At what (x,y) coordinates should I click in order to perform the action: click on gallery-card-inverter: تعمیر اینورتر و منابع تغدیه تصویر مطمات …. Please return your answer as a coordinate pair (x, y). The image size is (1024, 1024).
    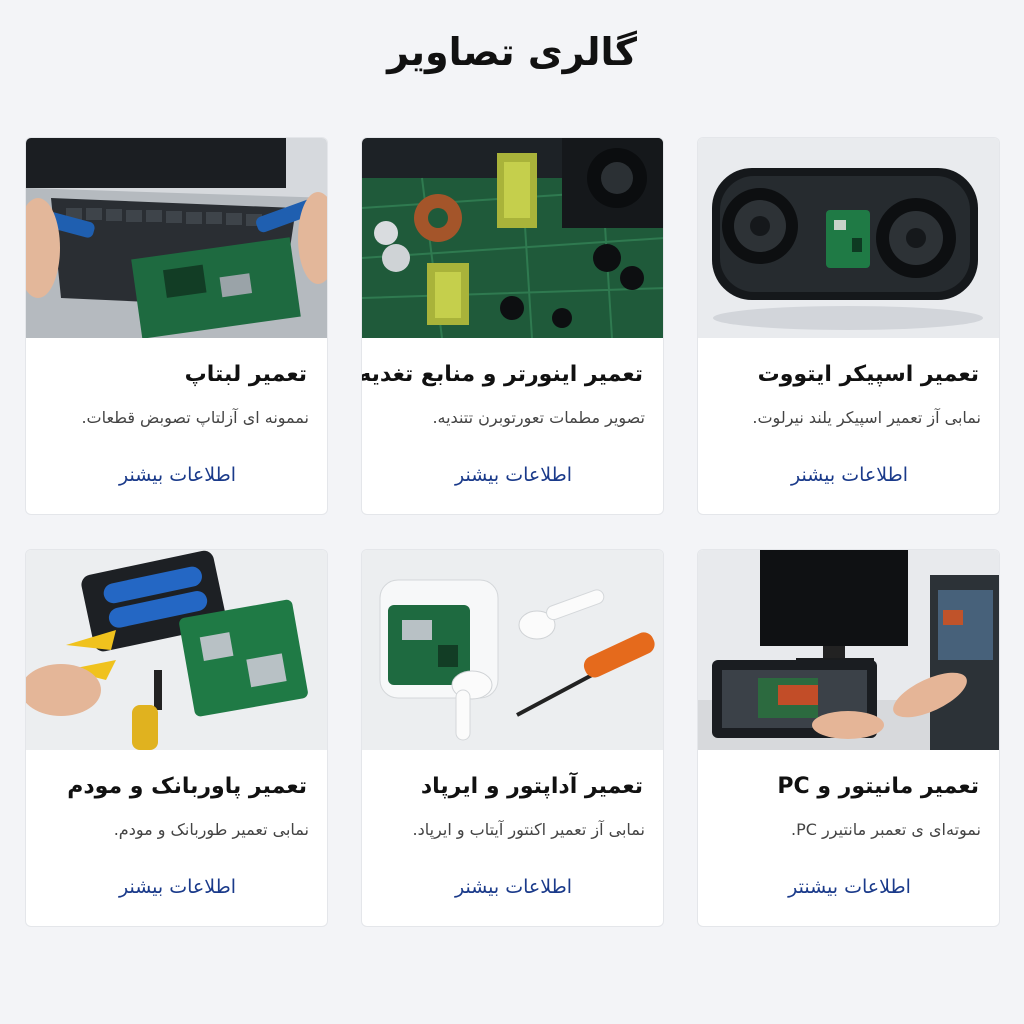
    Looking at the image, I should click on (512, 326).